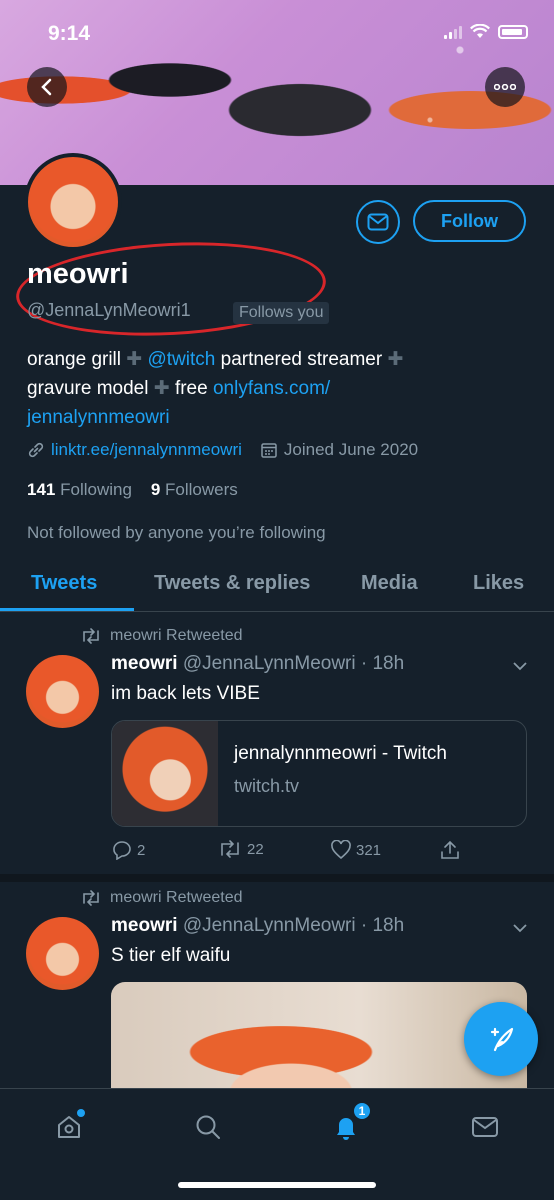 This screenshot has width=554, height=1200. What do you see at coordinates (232, 583) in the screenshot?
I see `tab-tweets-replies: Tweets & replies` at bounding box center [232, 583].